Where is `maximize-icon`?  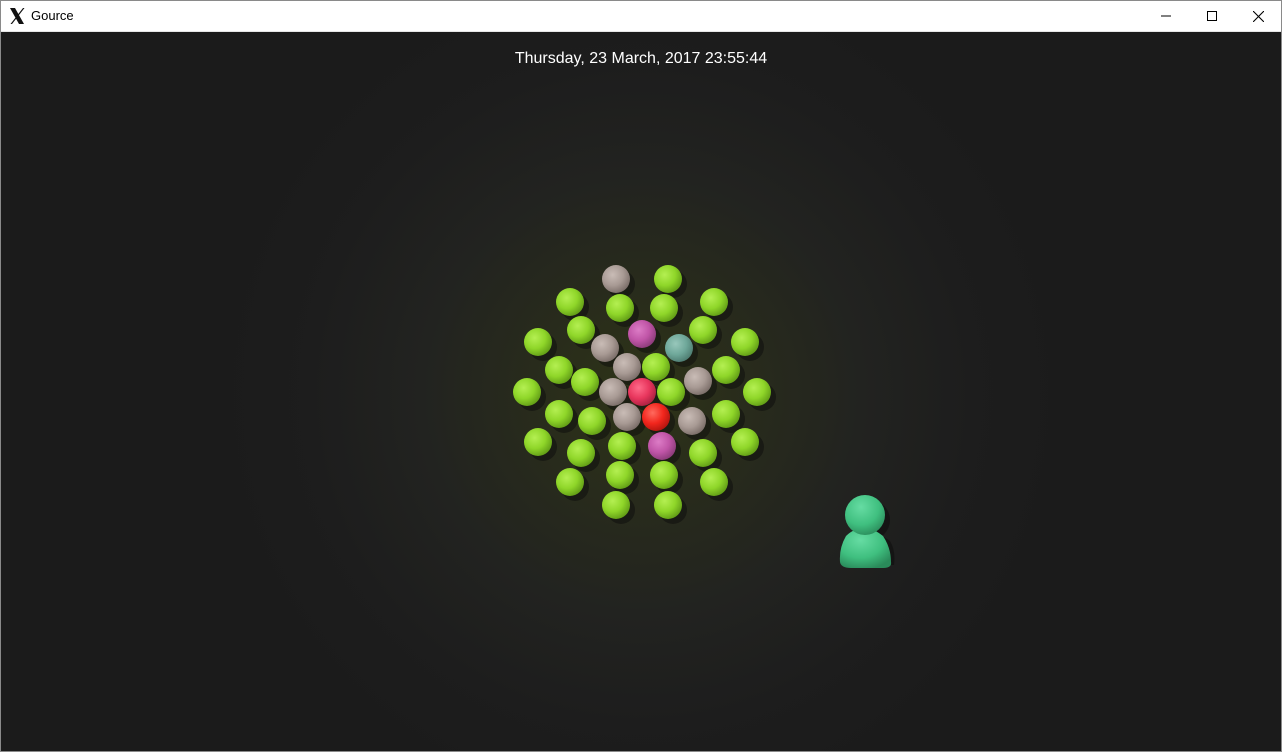
maximize-icon is located at coordinates (1212, 16).